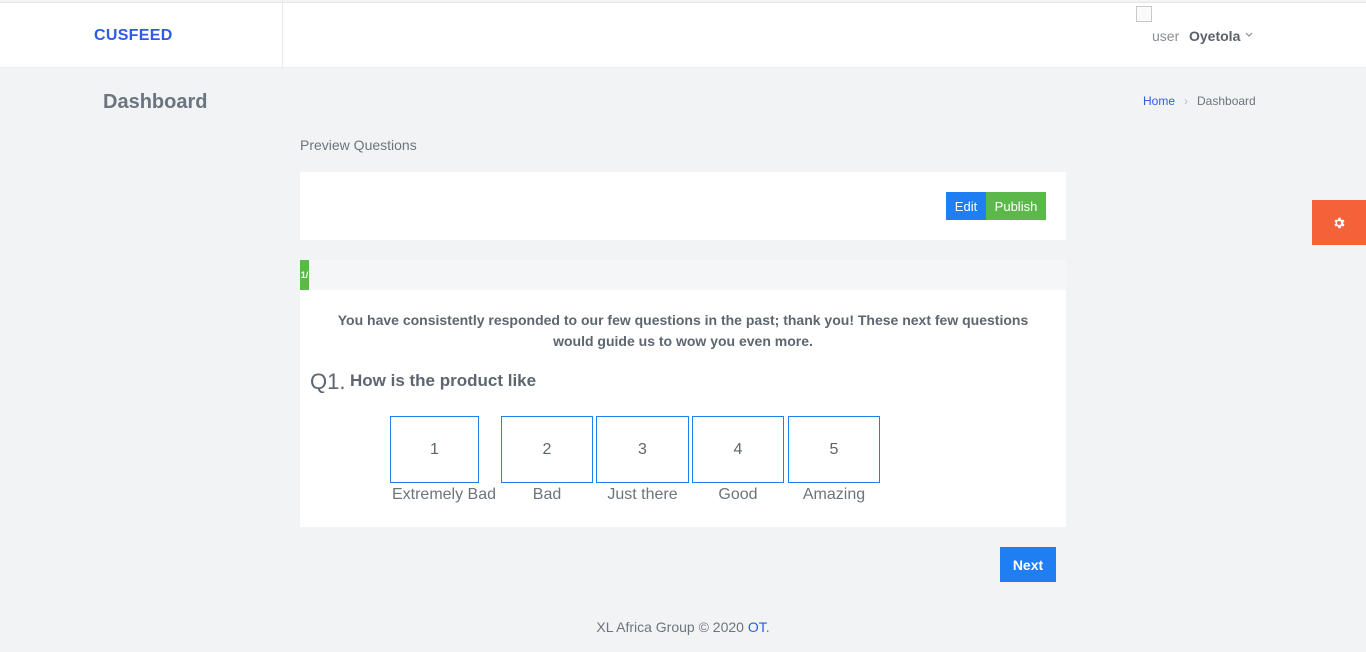 This screenshot has height=652, width=1366. I want to click on chevron-down-icon, so click(1249, 35).